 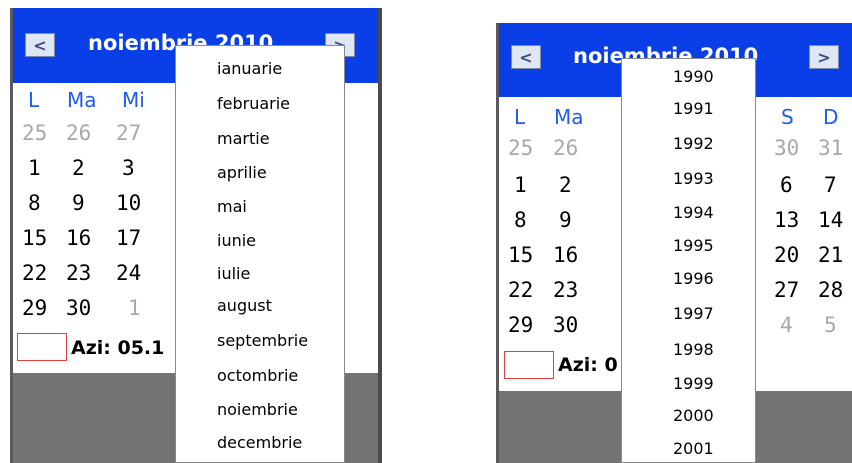 I want to click on month-option: septembrie, so click(x=260, y=340).